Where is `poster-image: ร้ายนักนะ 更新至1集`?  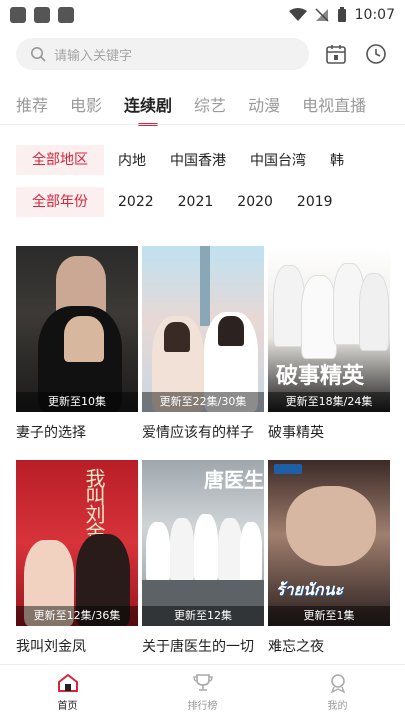 poster-image: ร้ายนักนะ 更新至1集 is located at coordinates (329, 543).